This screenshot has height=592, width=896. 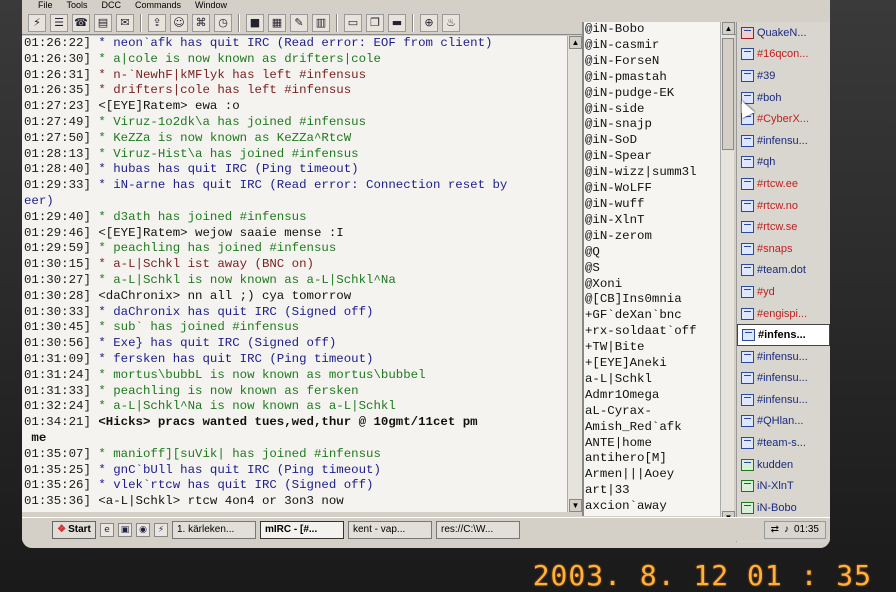 I want to click on nick-item: art|33, so click(x=652, y=491).